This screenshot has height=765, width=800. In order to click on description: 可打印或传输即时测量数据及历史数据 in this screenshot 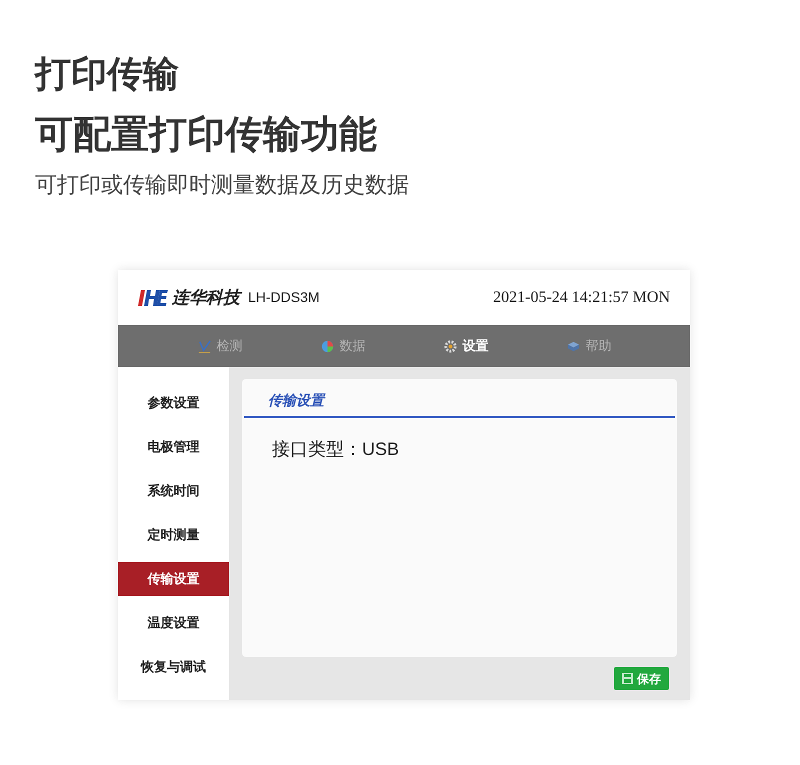, I will do `click(222, 185)`.